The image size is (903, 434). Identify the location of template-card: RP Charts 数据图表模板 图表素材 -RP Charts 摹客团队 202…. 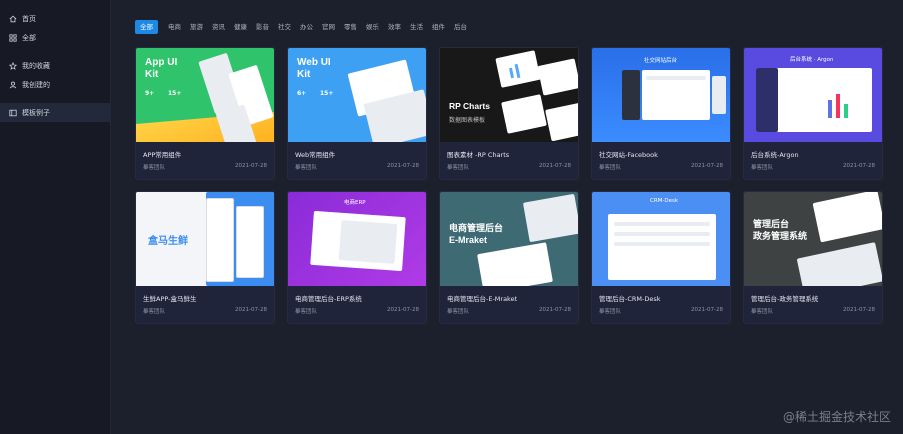
(509, 113).